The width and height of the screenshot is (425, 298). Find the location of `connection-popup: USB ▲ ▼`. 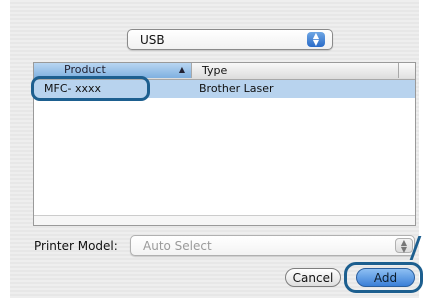

connection-popup: USB ▲ ▼ is located at coordinates (230, 39).